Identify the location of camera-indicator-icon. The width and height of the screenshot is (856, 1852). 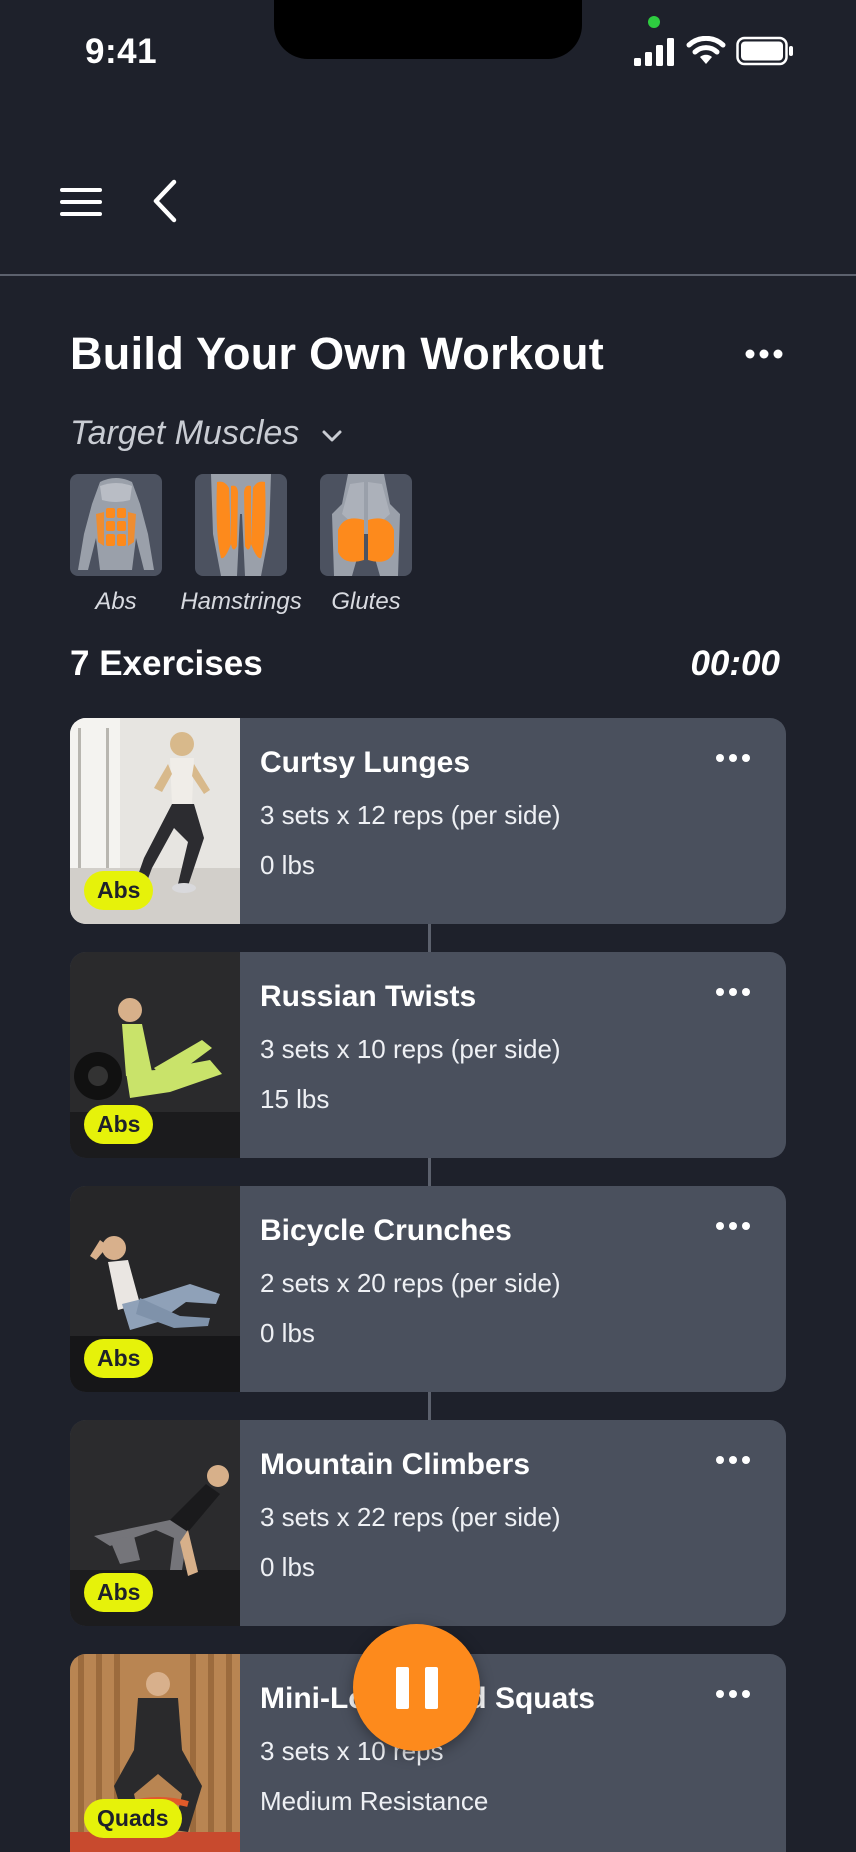
(654, 22).